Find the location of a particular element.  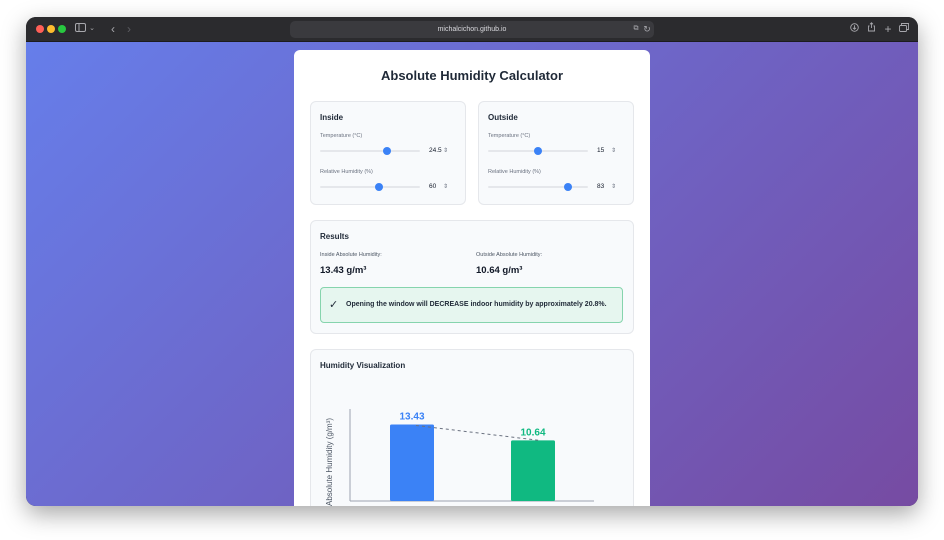

back-arrow-icon: ‹ is located at coordinates (113, 29).